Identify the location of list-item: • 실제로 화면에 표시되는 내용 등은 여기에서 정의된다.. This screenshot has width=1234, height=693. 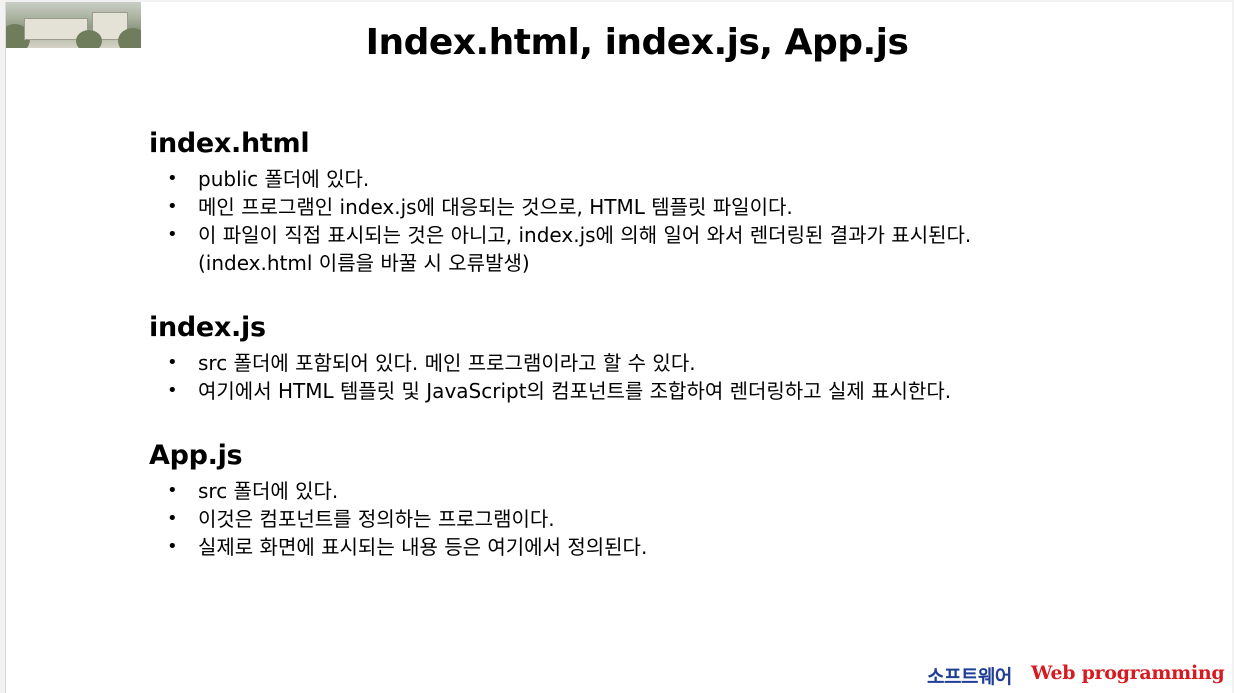
(407, 547).